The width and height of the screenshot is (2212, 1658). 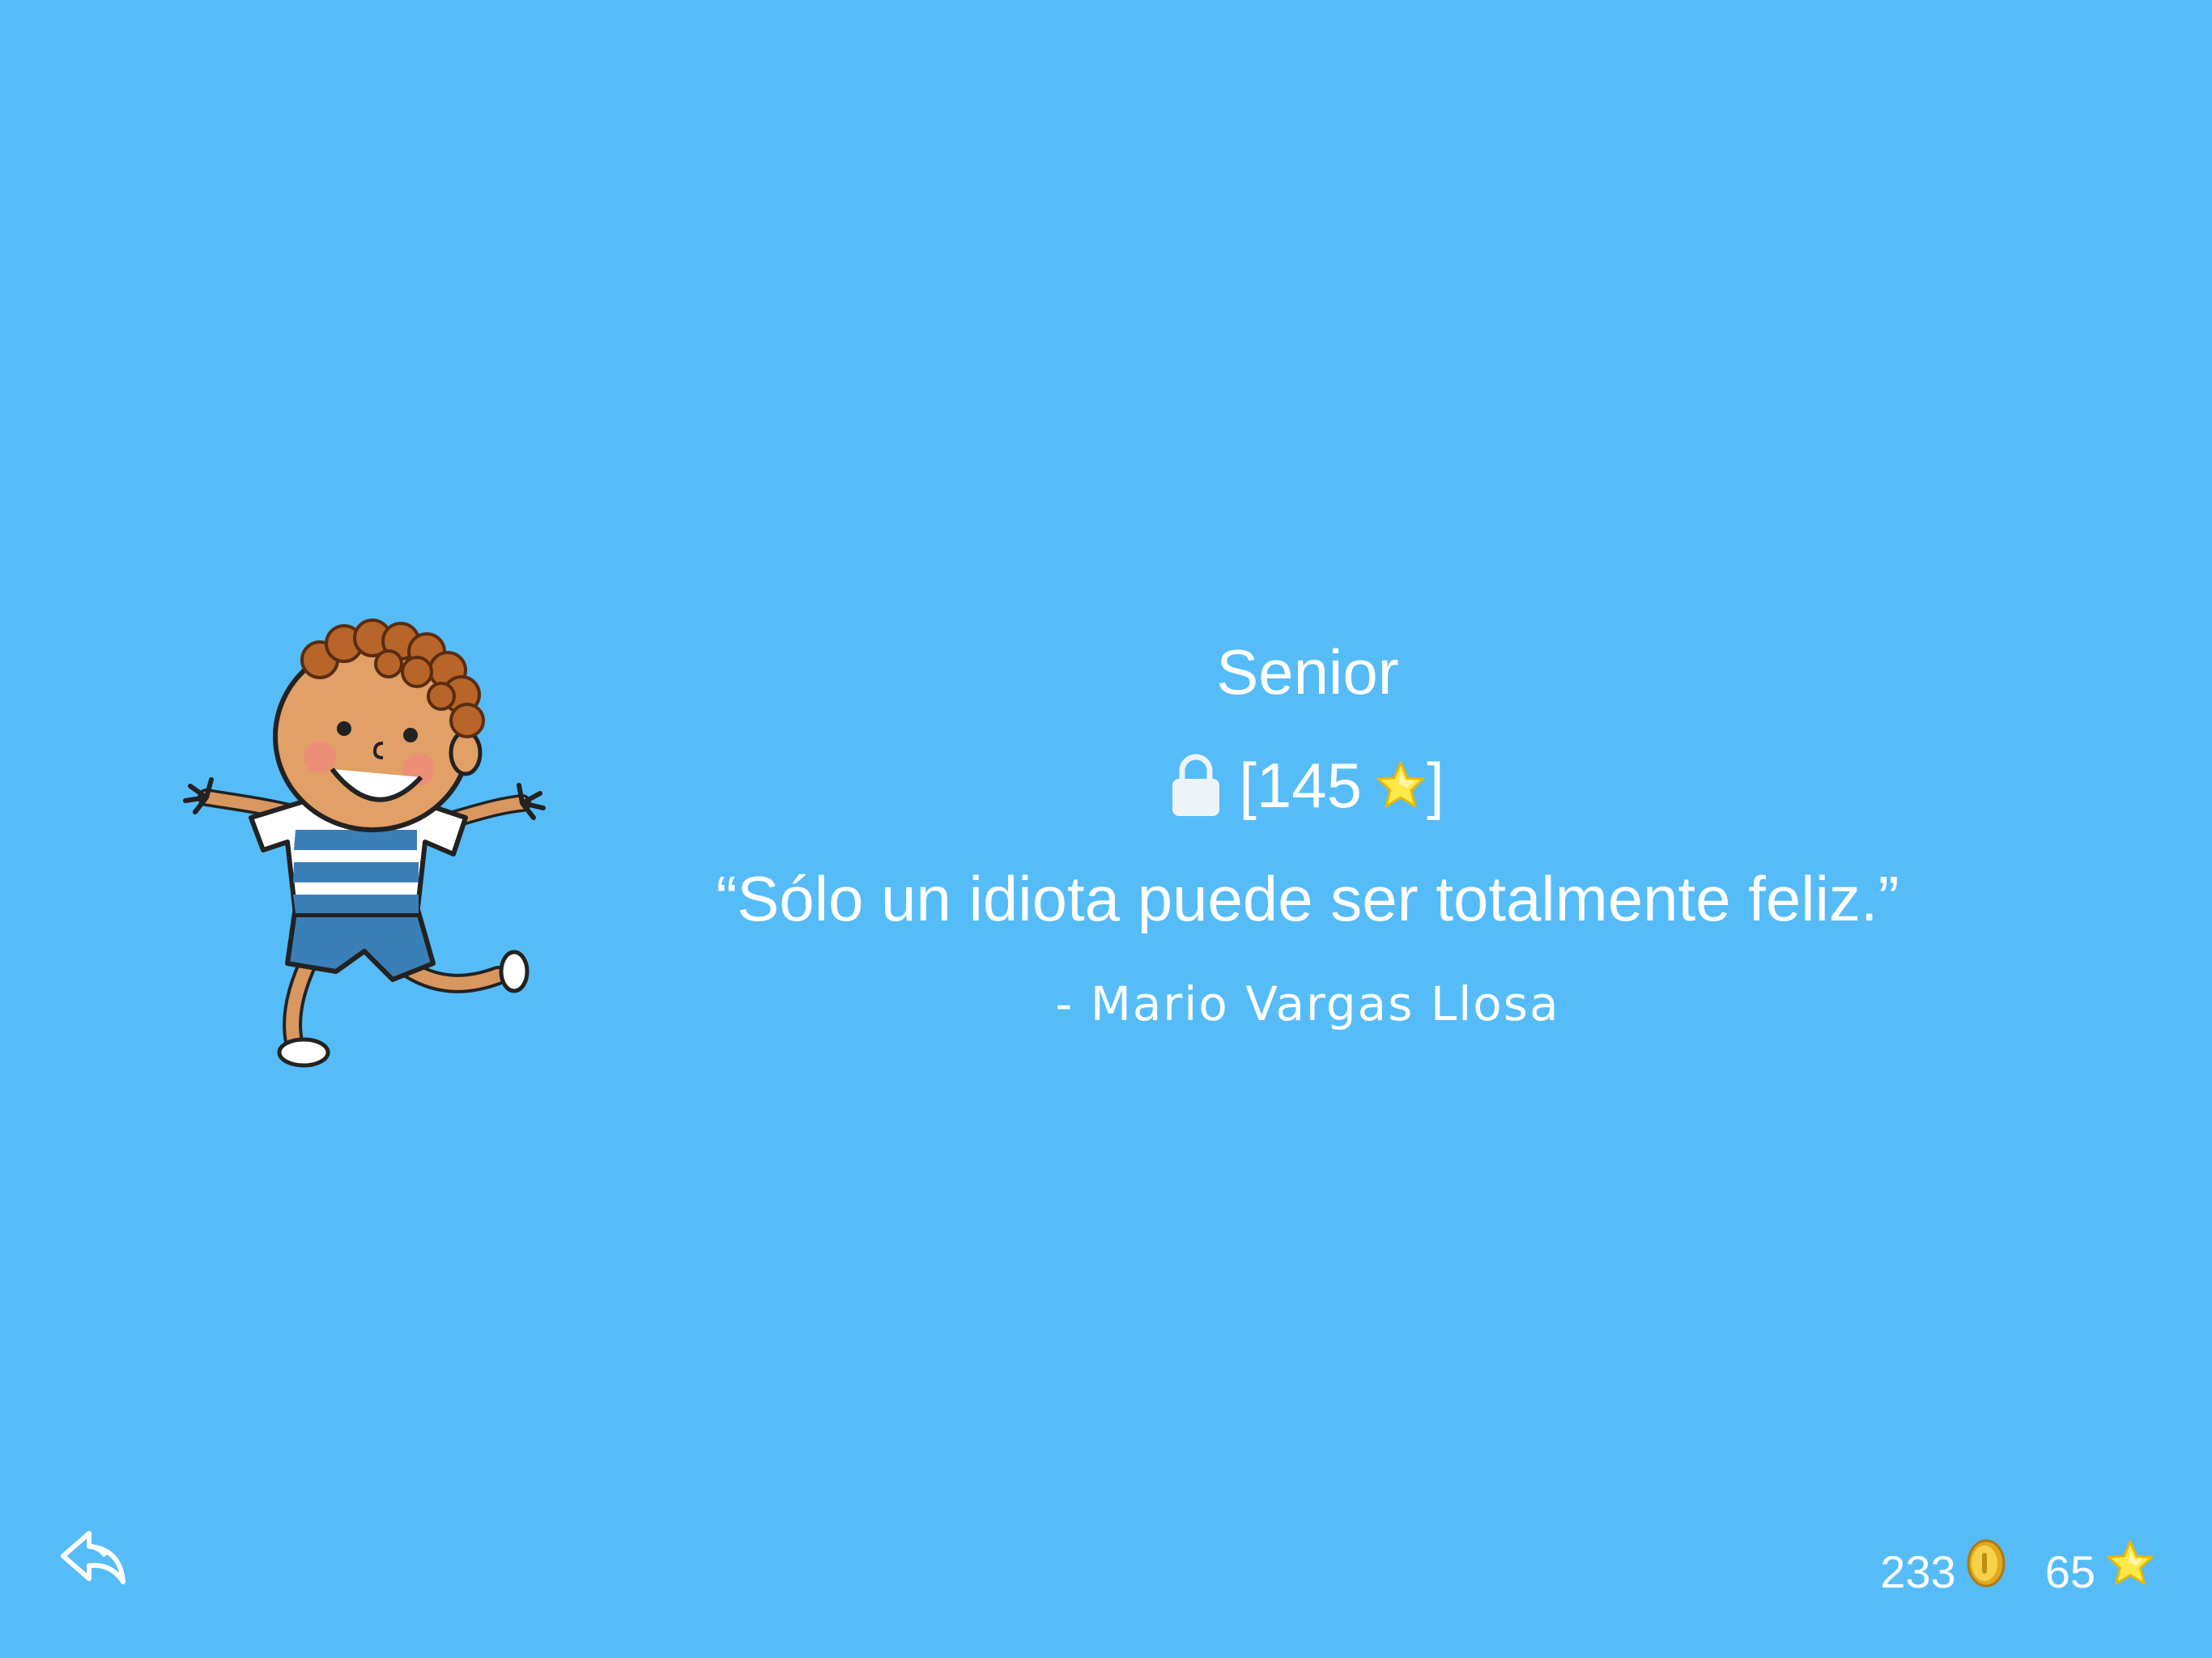 I want to click on coin-count-value: 233, so click(x=1918, y=1571).